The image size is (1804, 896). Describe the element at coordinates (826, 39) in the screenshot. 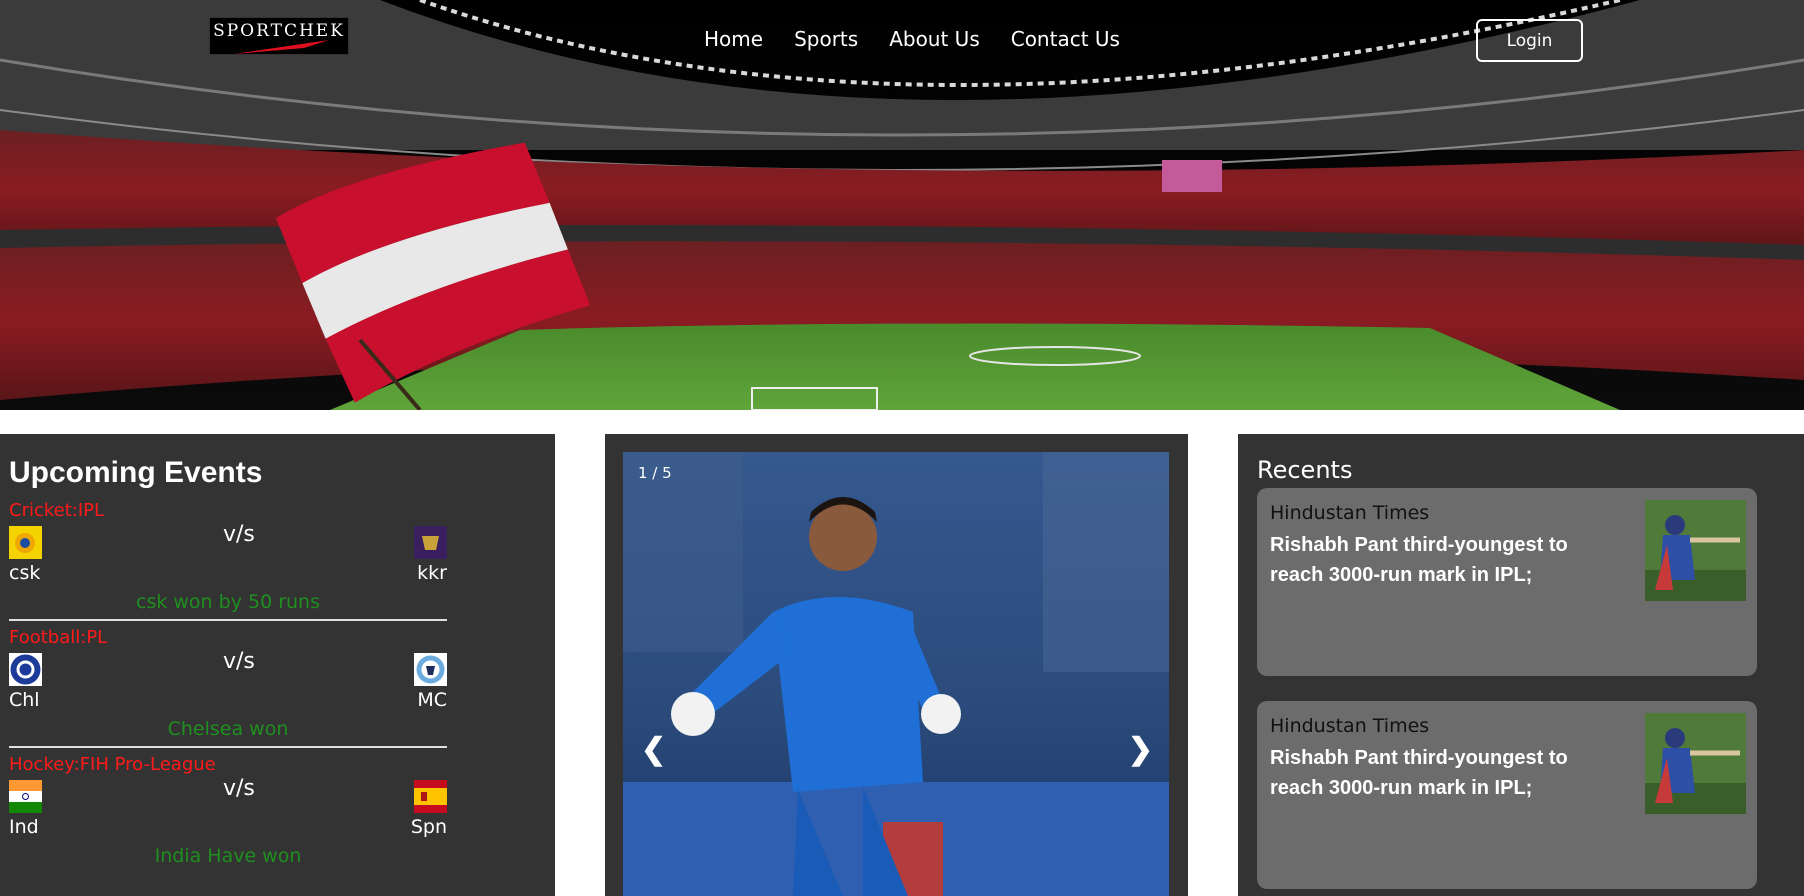

I see `nav-sports: Sports` at that location.